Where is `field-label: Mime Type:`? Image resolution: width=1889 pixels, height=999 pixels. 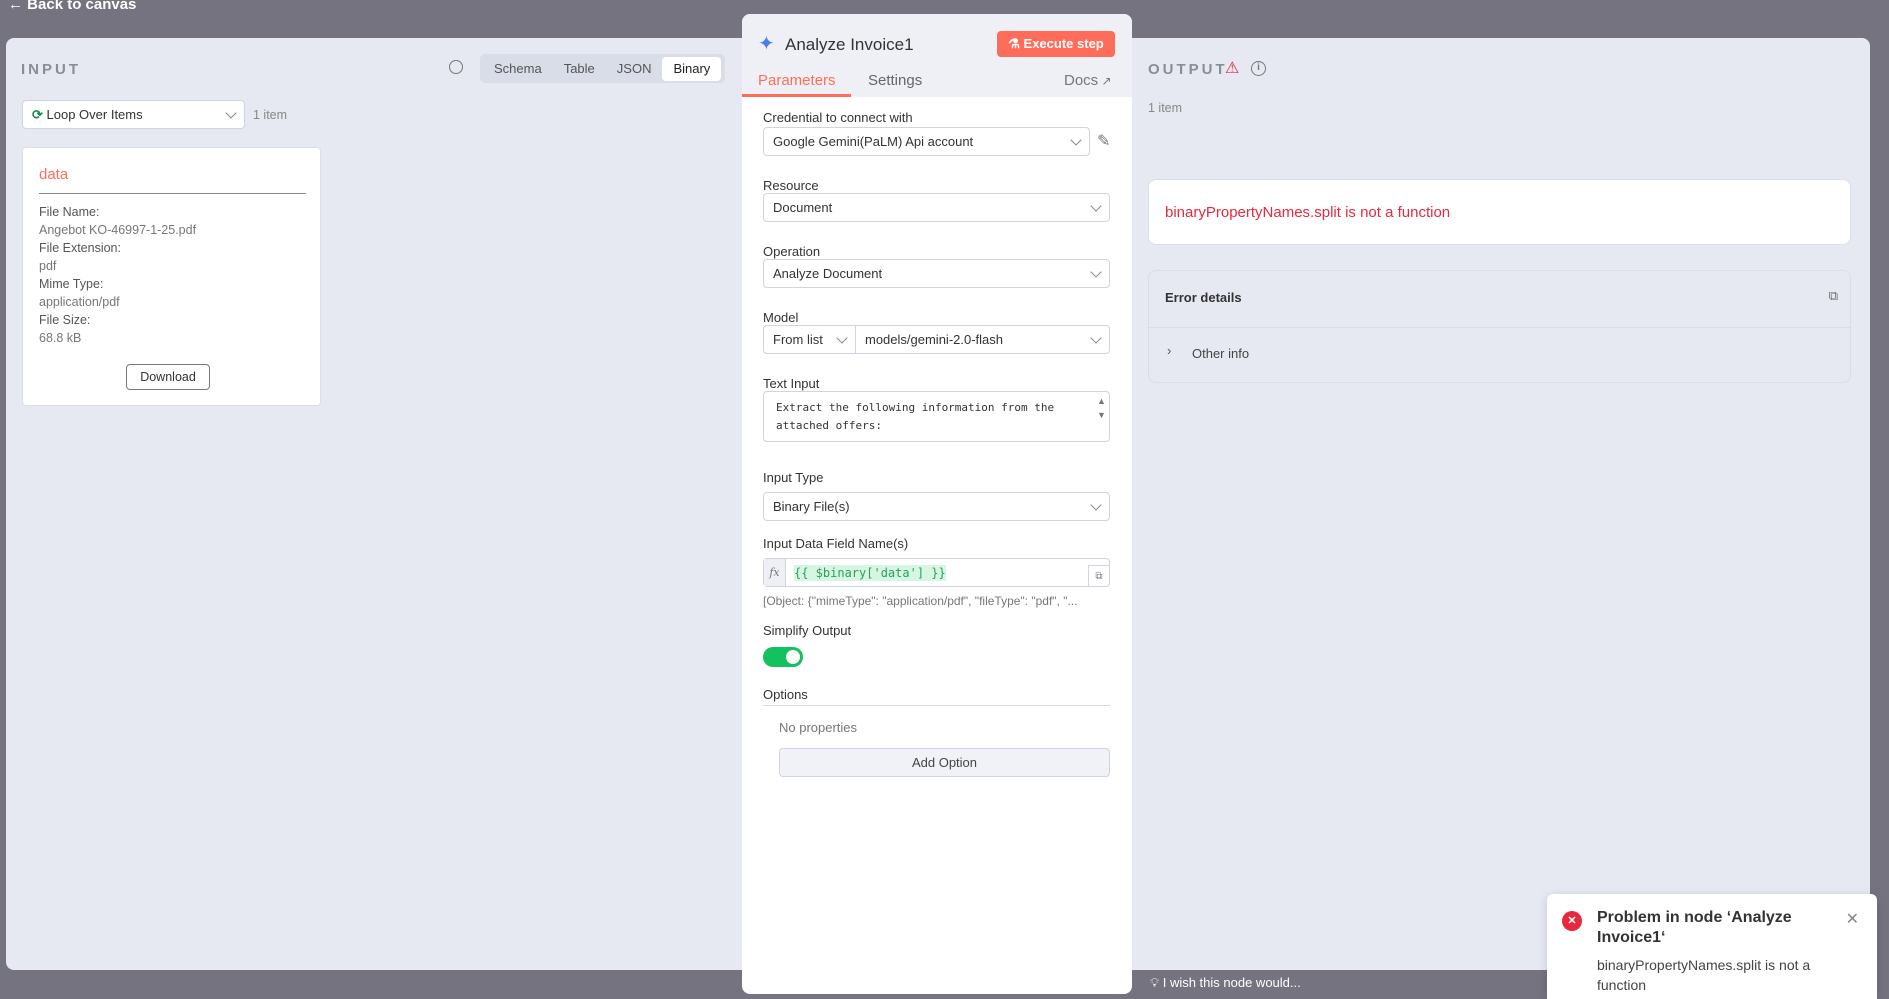
field-label: Mime Type: is located at coordinates (71, 284).